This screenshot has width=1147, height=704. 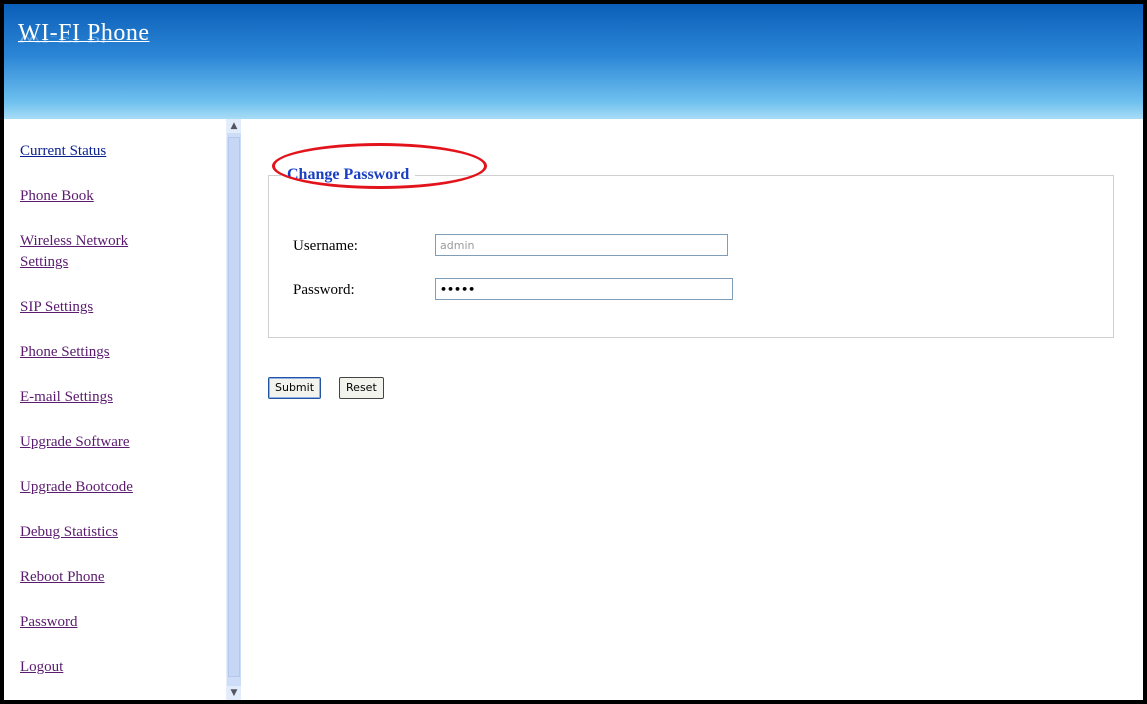 What do you see at coordinates (581, 245) in the screenshot?
I see `username-input` at bounding box center [581, 245].